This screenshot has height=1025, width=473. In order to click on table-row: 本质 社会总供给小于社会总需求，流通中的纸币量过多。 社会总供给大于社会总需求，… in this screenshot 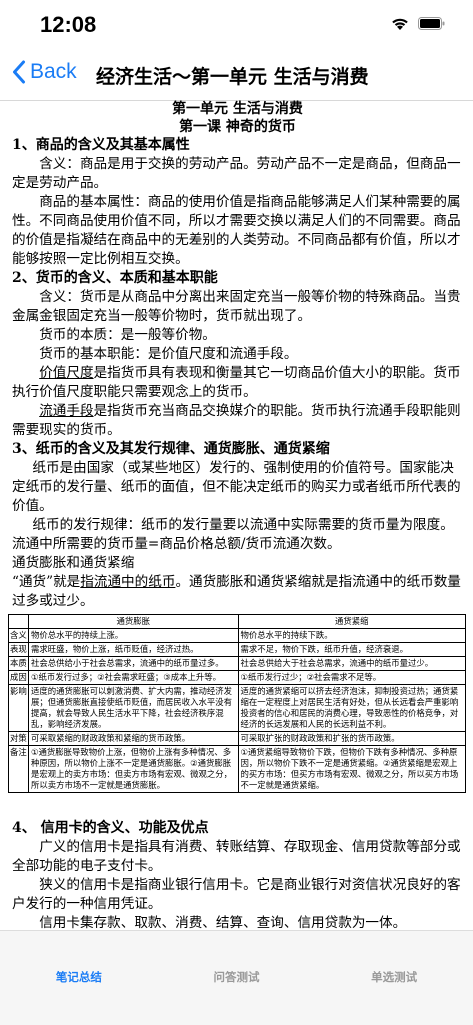, I will do `click(237, 663)`.